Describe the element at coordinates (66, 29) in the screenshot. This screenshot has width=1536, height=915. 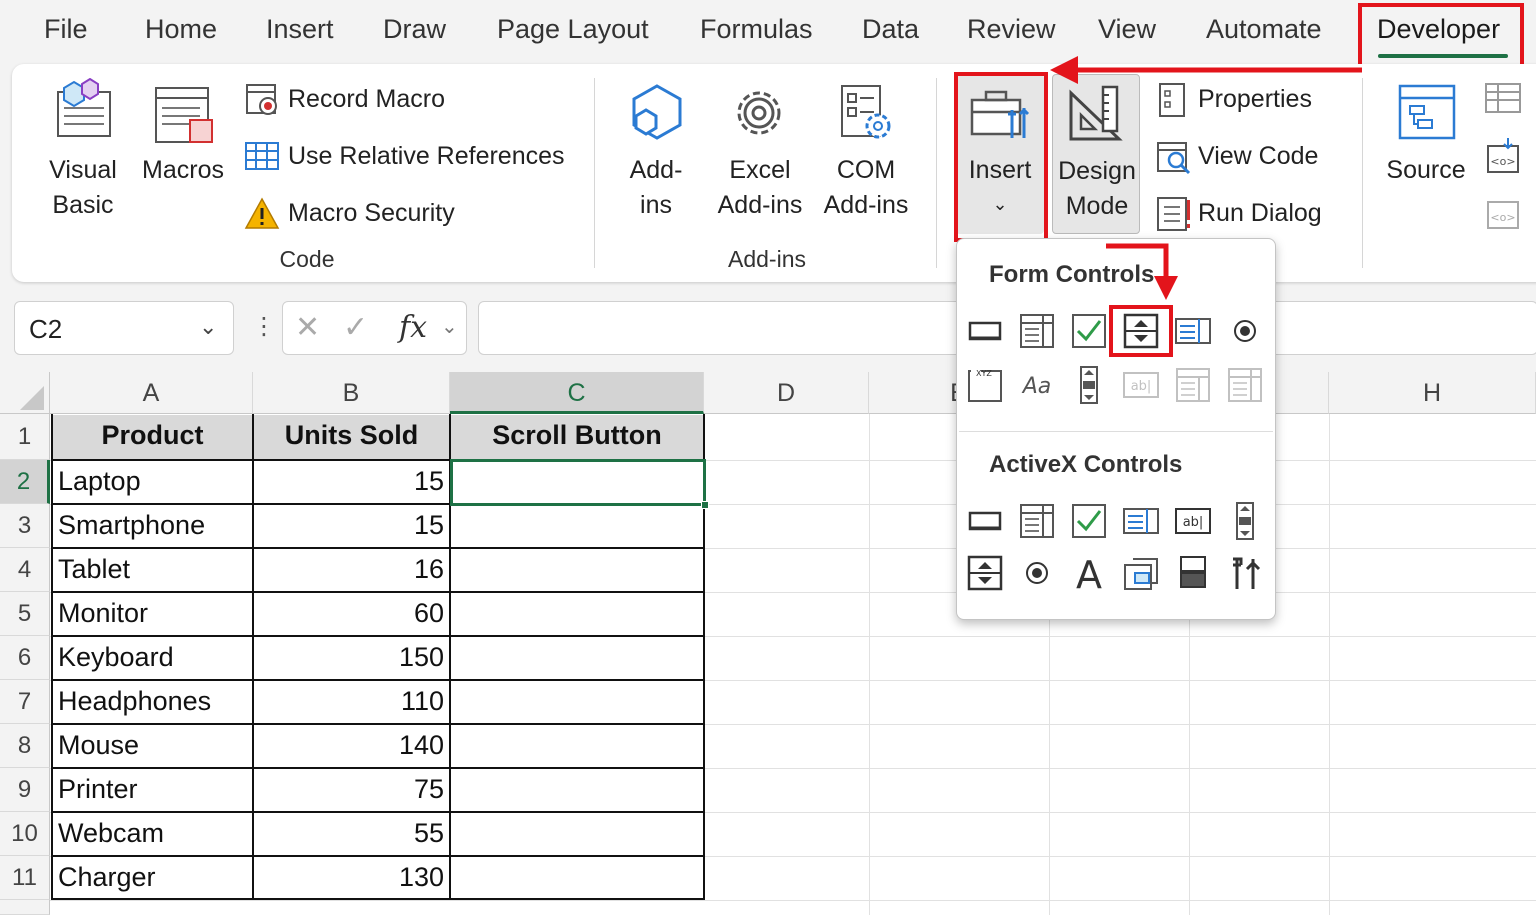
I see `tab-file: File` at that location.